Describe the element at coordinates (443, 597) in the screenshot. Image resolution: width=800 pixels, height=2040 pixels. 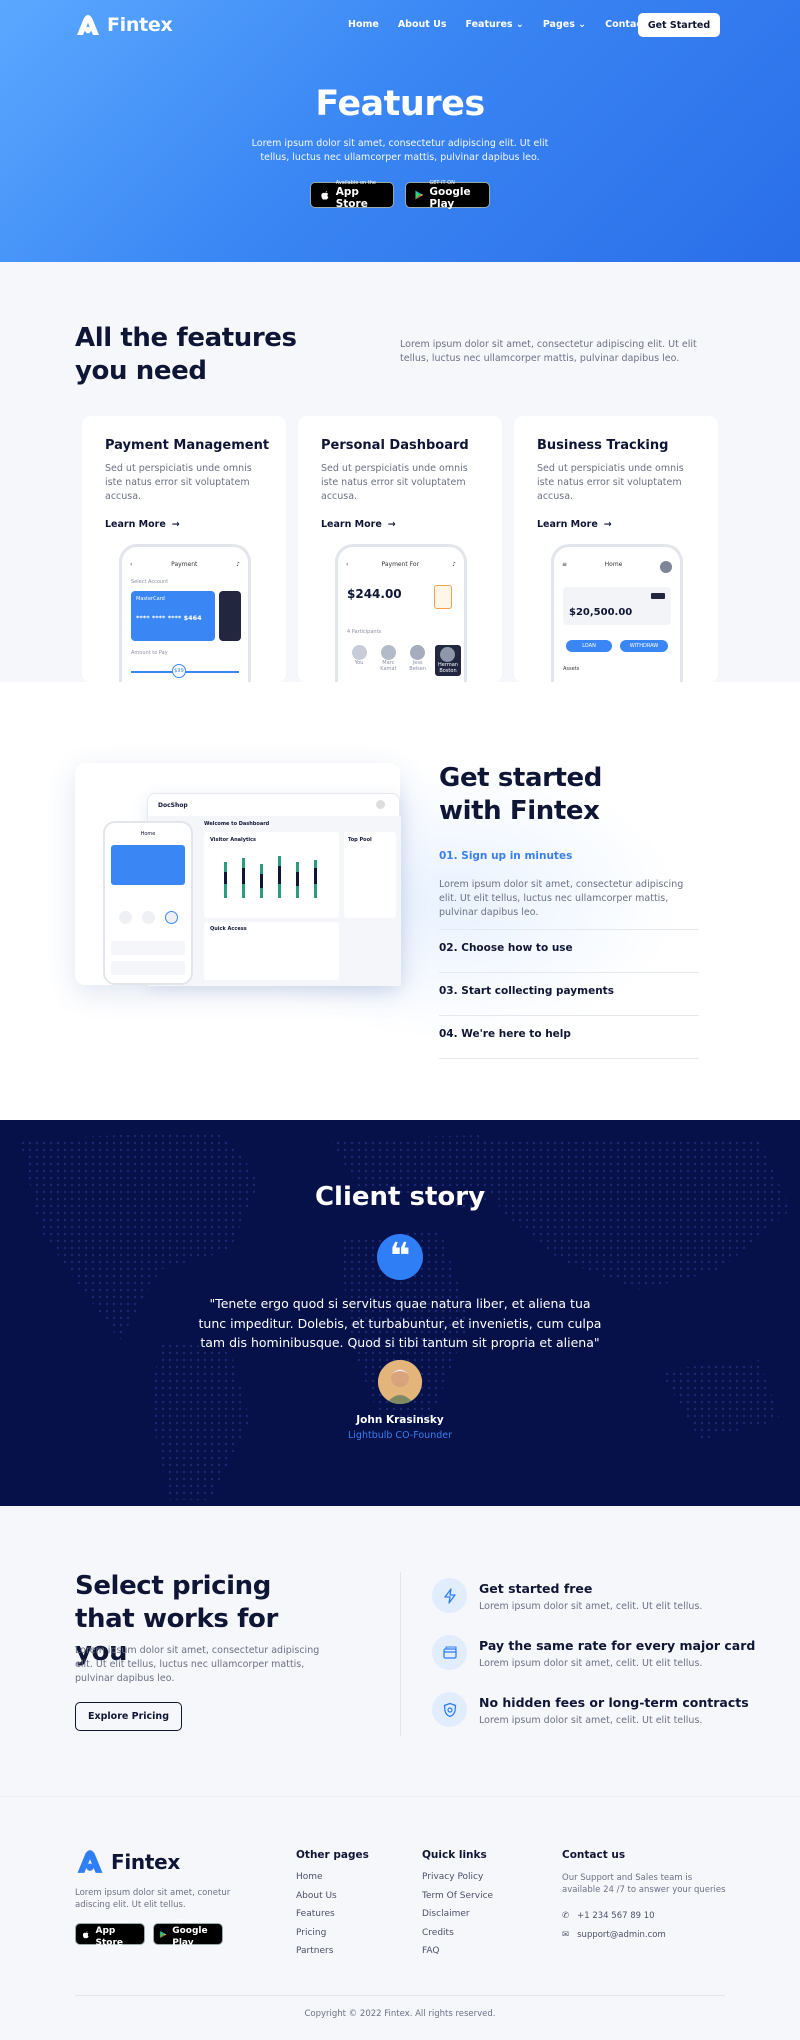
I see `receipt-icon` at that location.